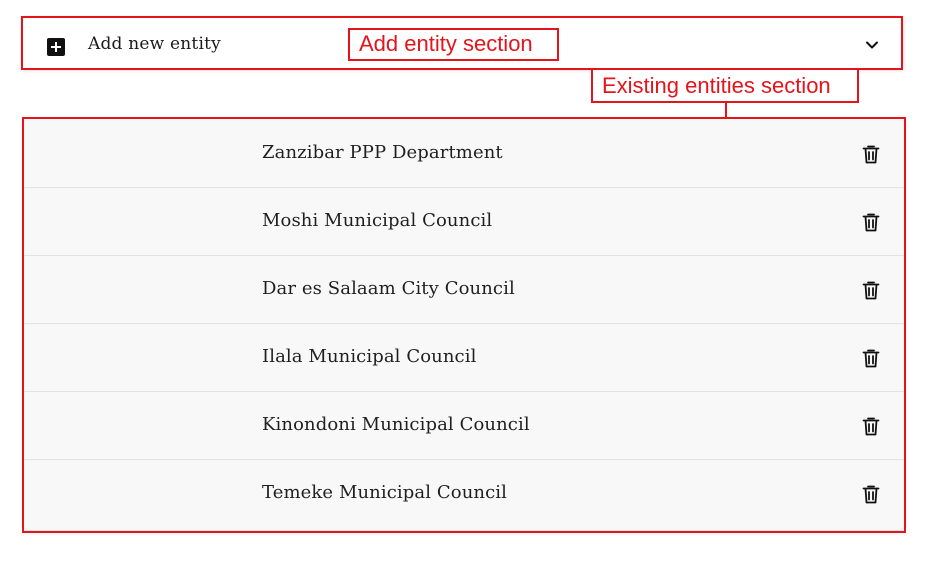  I want to click on entity-name: Kinondoni Municipal Council, so click(396, 424).